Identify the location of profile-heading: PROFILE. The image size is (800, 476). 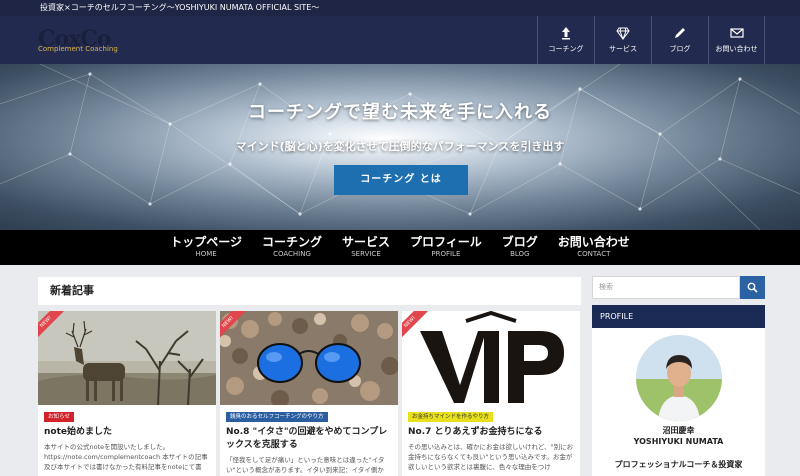
(678, 316).